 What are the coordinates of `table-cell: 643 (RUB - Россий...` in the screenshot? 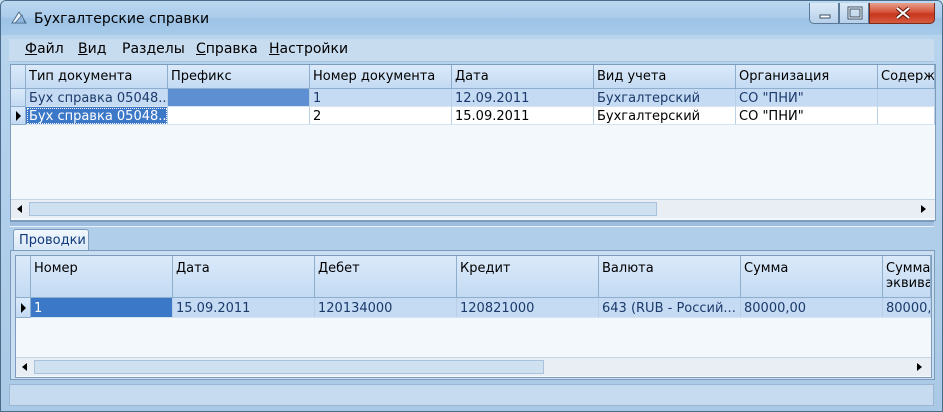 It's located at (670, 308).